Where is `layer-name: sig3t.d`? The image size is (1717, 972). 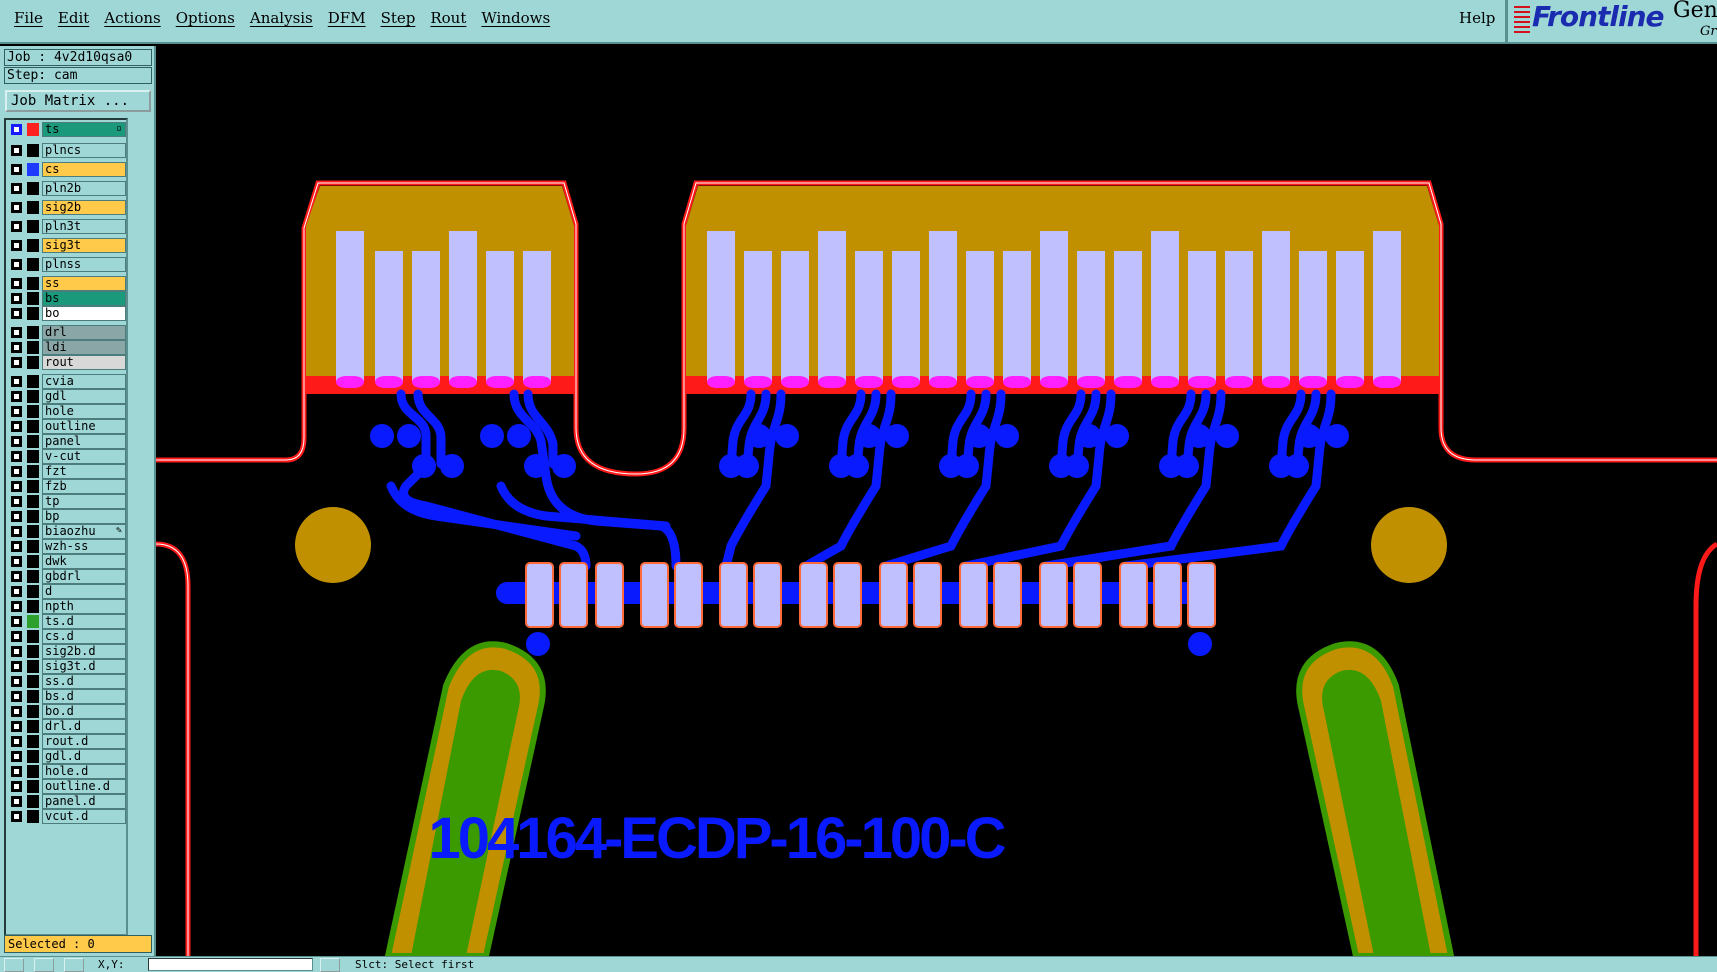 layer-name: sig3t.d is located at coordinates (84, 666).